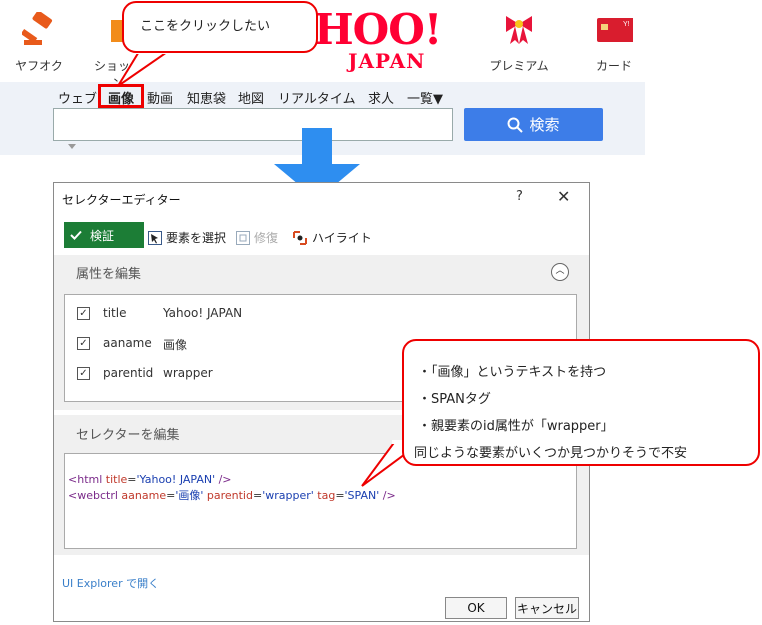 Image resolution: width=762 pixels, height=625 pixels. I want to click on selector-line: <html title='Yahoo! JAPAN' />, so click(150, 479).